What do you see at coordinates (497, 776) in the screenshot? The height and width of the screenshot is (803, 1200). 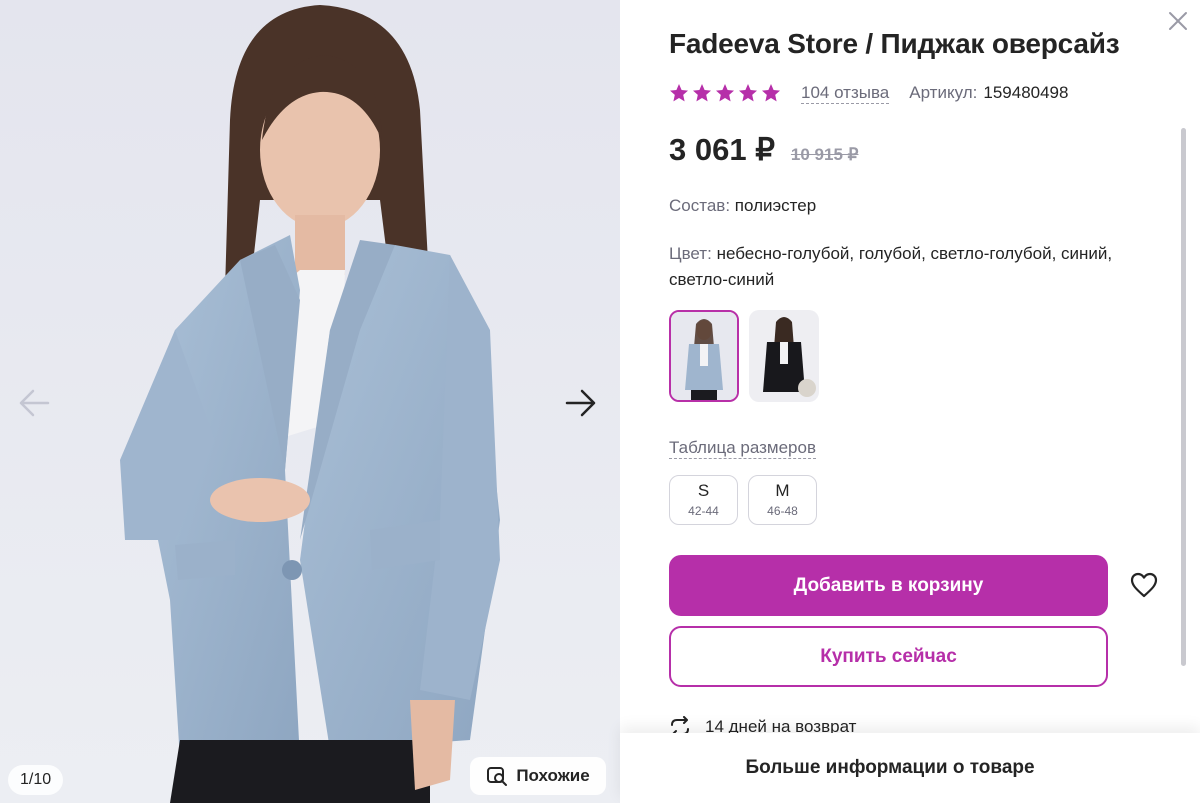 I see `image-search-icon` at bounding box center [497, 776].